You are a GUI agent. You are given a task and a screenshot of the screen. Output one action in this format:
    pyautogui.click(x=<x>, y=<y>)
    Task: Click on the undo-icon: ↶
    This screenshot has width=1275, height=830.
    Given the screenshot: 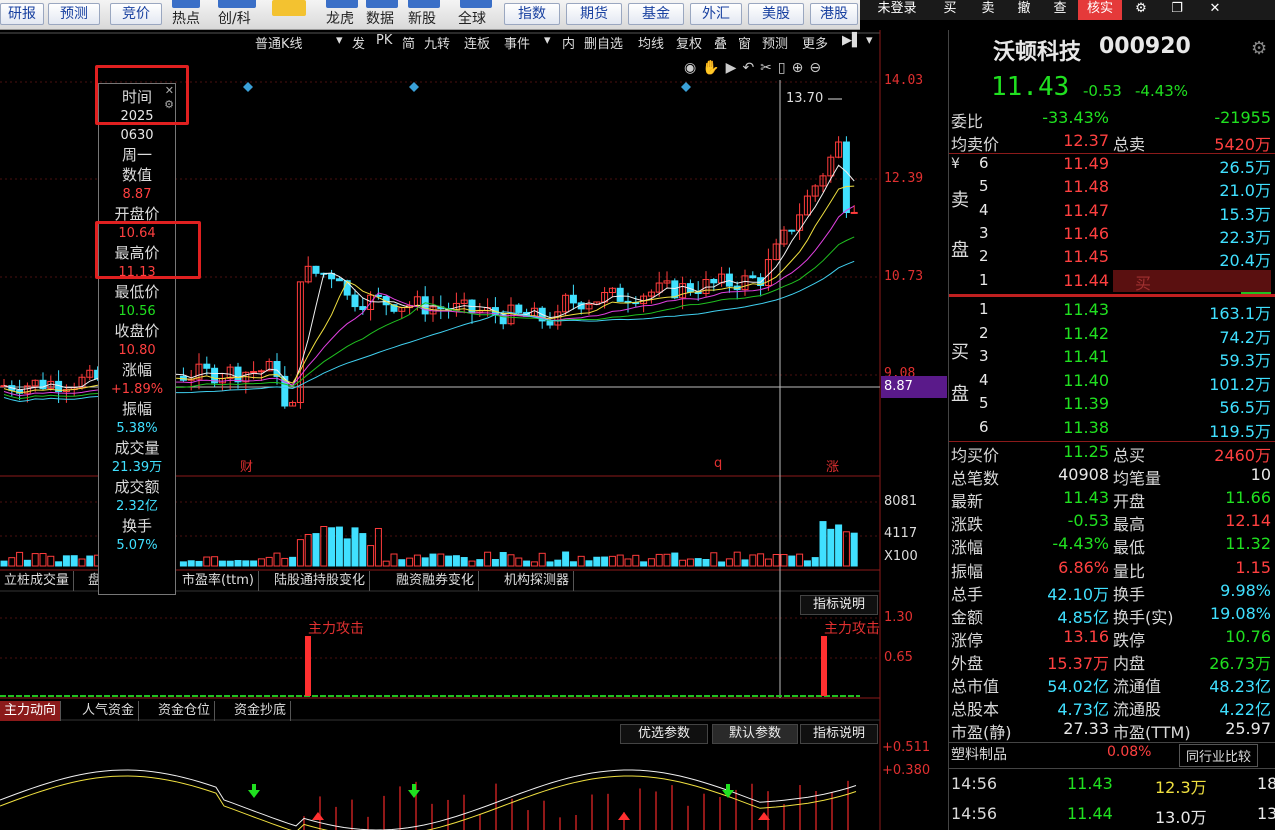 What is the action you would take?
    pyautogui.click(x=751, y=68)
    